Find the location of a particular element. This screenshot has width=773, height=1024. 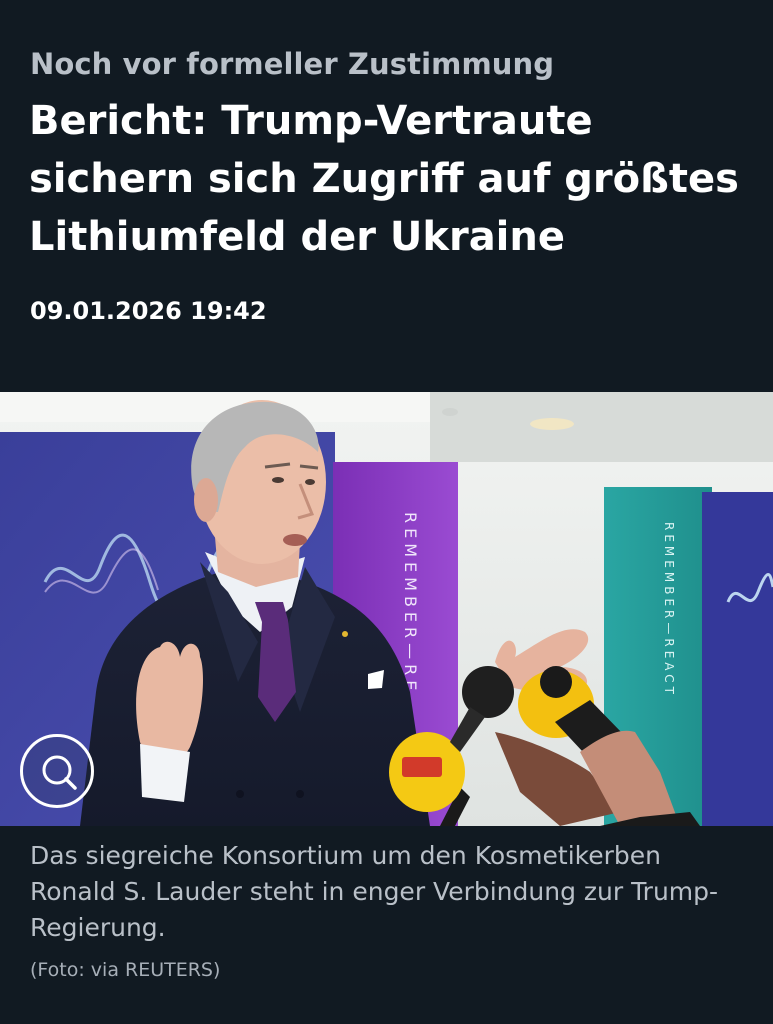

photo-credit: (Foto: via REUTERS) is located at coordinates (125, 970).